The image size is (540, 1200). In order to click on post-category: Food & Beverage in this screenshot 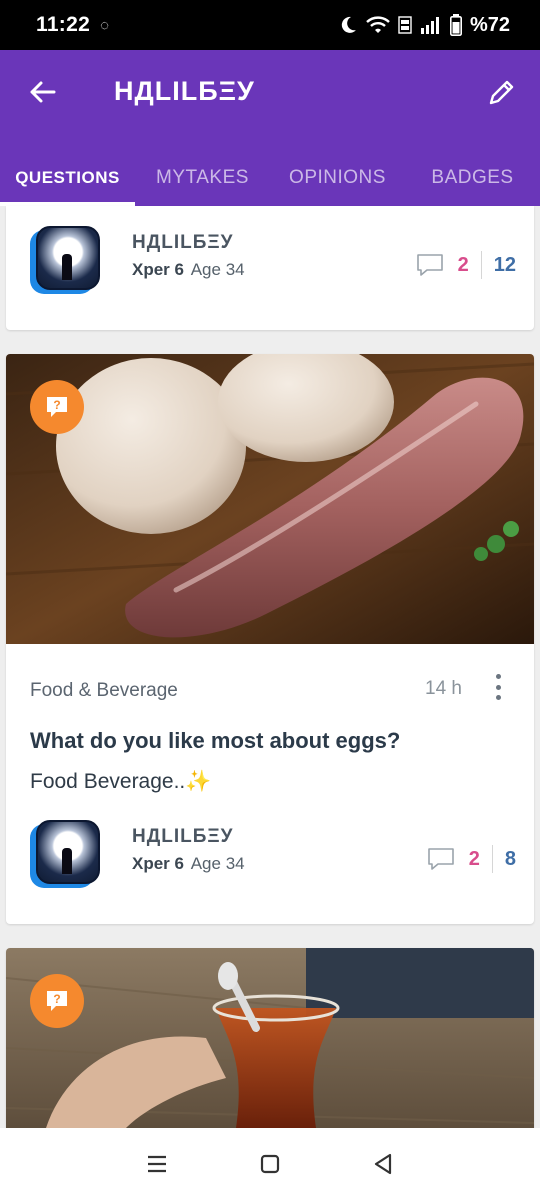, I will do `click(104, 691)`.